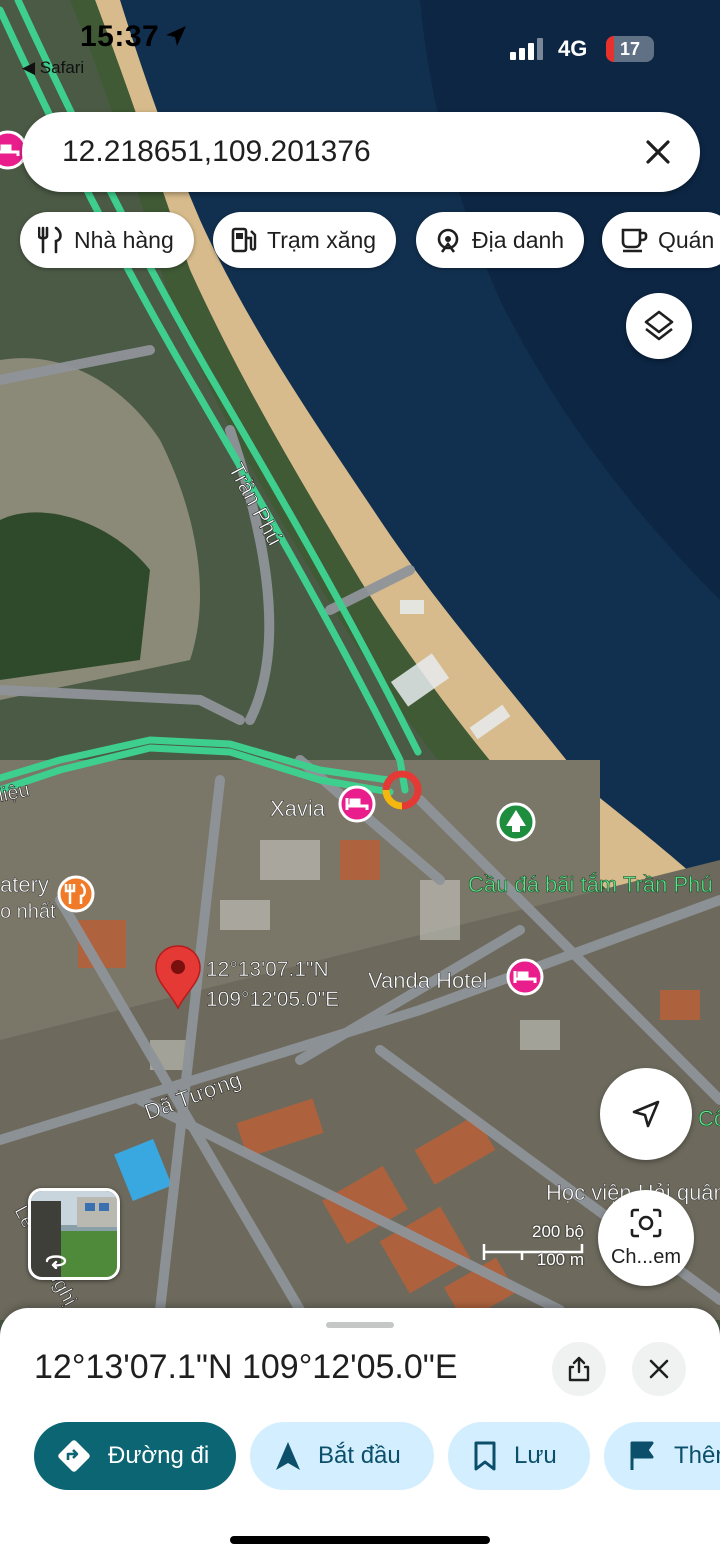 The height and width of the screenshot is (1560, 720). What do you see at coordinates (28, 912) in the screenshot?
I see `poi-restaurant-sublabel: o nhất` at bounding box center [28, 912].